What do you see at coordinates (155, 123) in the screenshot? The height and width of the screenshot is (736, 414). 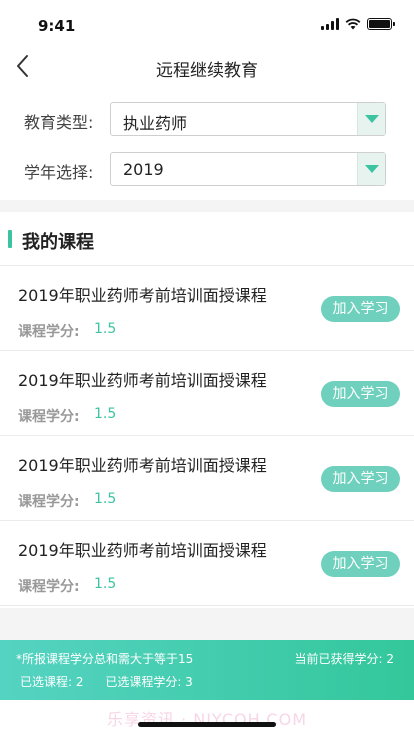 I see `education-type-value: 执业药师` at bounding box center [155, 123].